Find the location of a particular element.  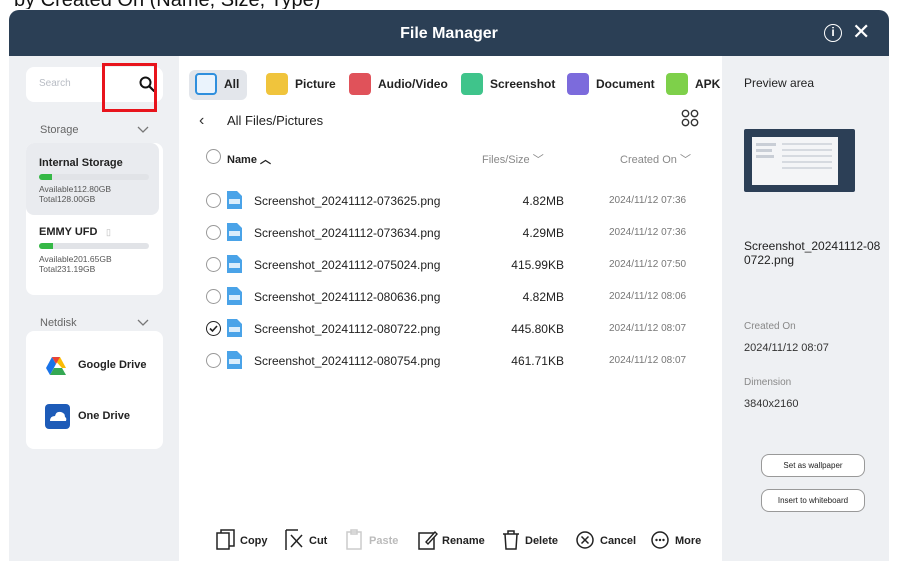

file-name: Screenshot_20241112-080722.png is located at coordinates (347, 329).